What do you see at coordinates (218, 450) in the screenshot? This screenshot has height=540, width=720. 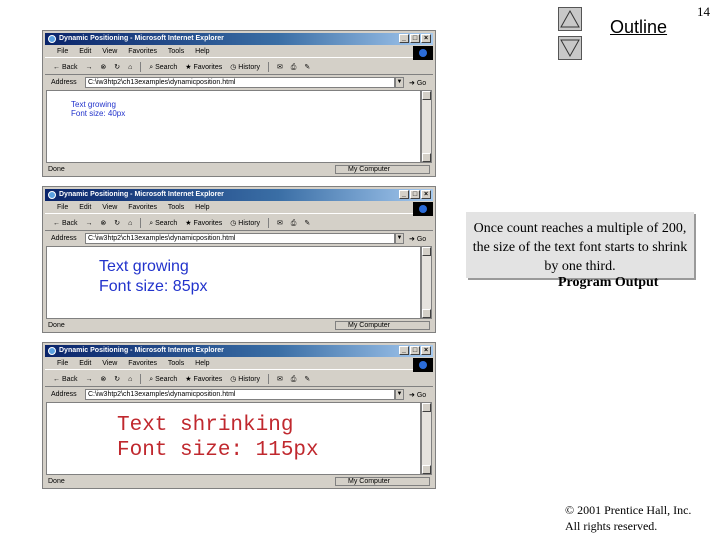 I see `font-size-line: Font size: 115px` at bounding box center [218, 450].